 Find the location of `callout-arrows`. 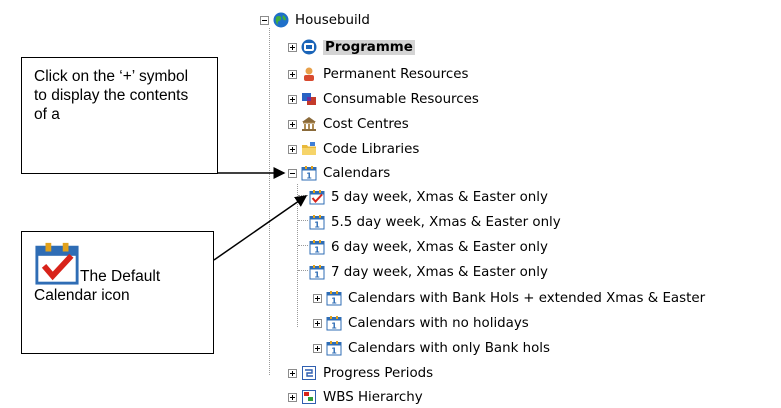

callout-arrows is located at coordinates (260, 214).